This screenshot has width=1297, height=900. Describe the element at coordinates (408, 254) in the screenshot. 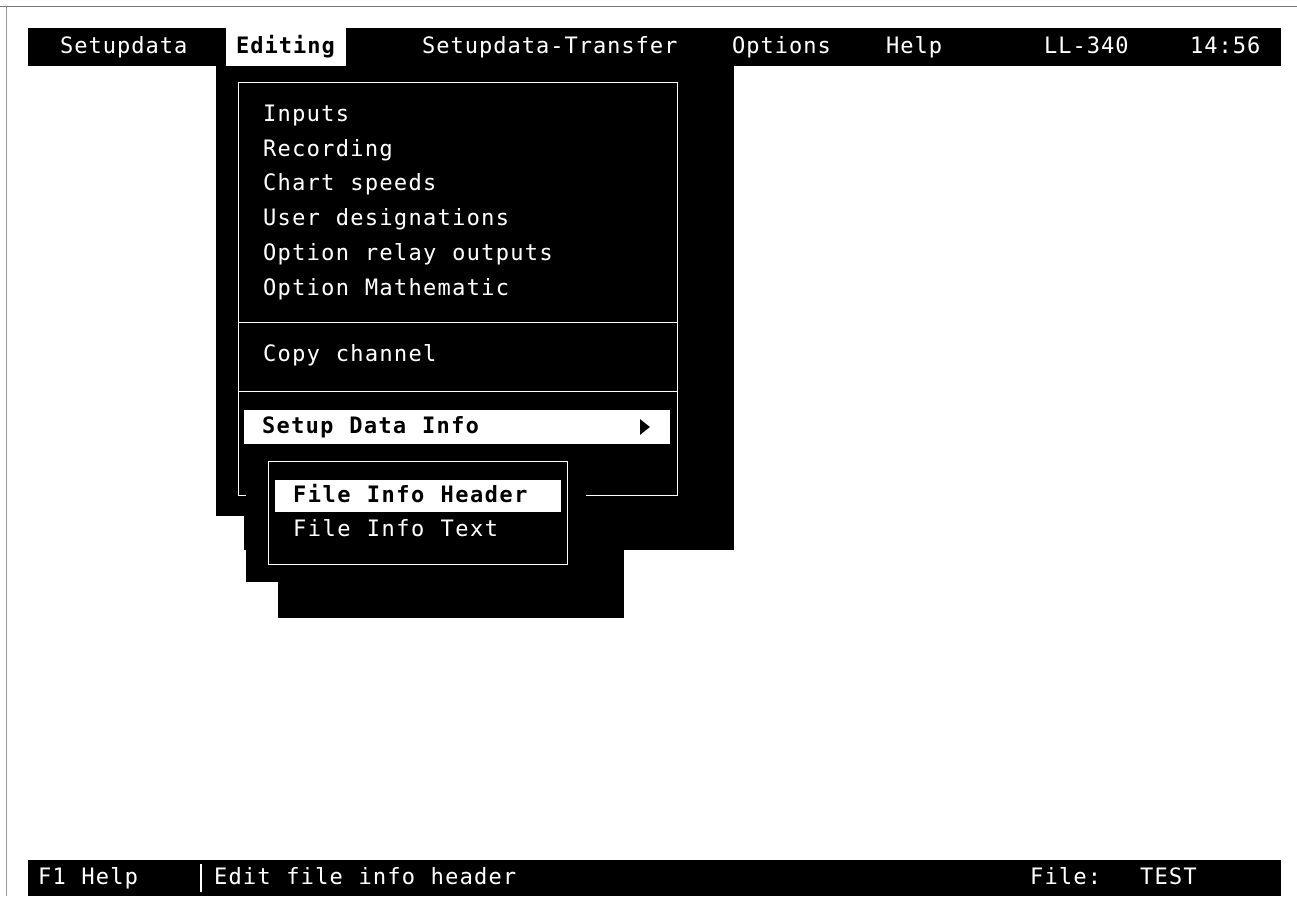

I see `menu-item-option-relay-outputs: Option relay outputs` at that location.